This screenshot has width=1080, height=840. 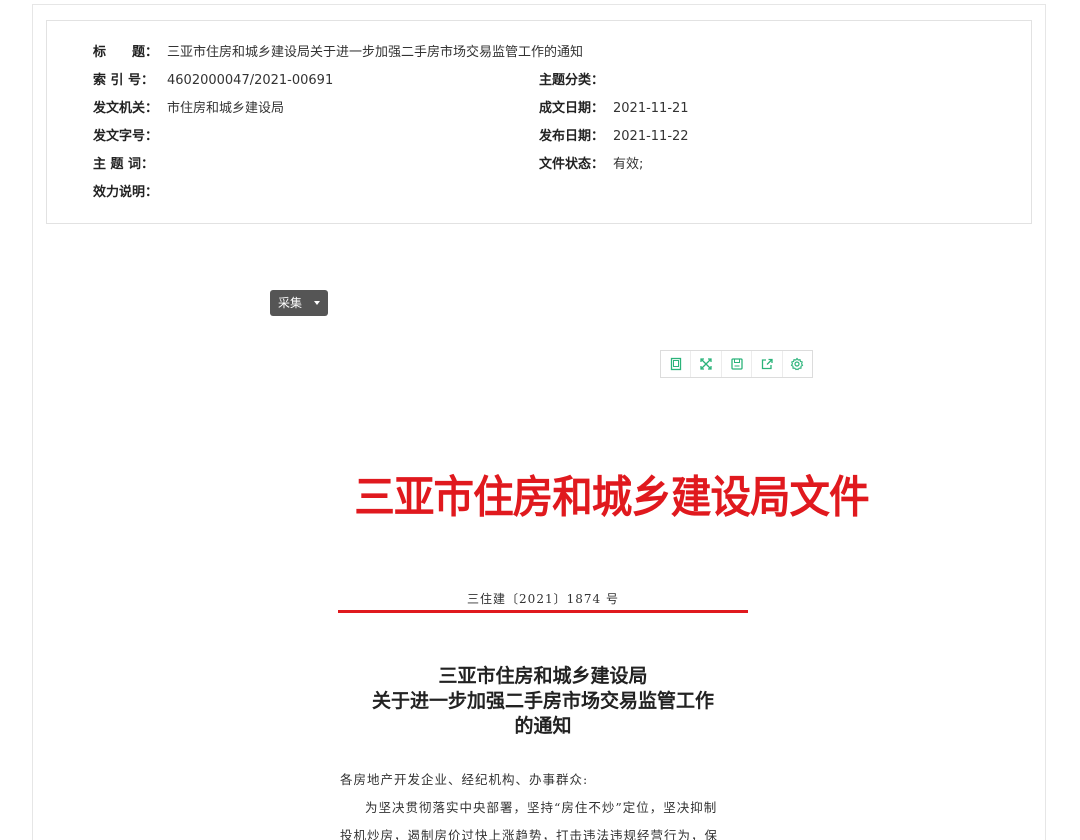 I want to click on meta-created-row: 成文日期： 2021-11-21, so click(x=614, y=109).